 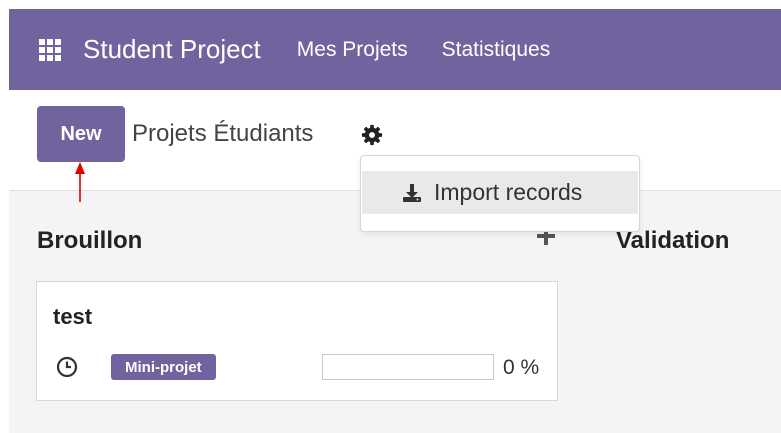 I want to click on annotation-arrow, so click(x=80, y=182).